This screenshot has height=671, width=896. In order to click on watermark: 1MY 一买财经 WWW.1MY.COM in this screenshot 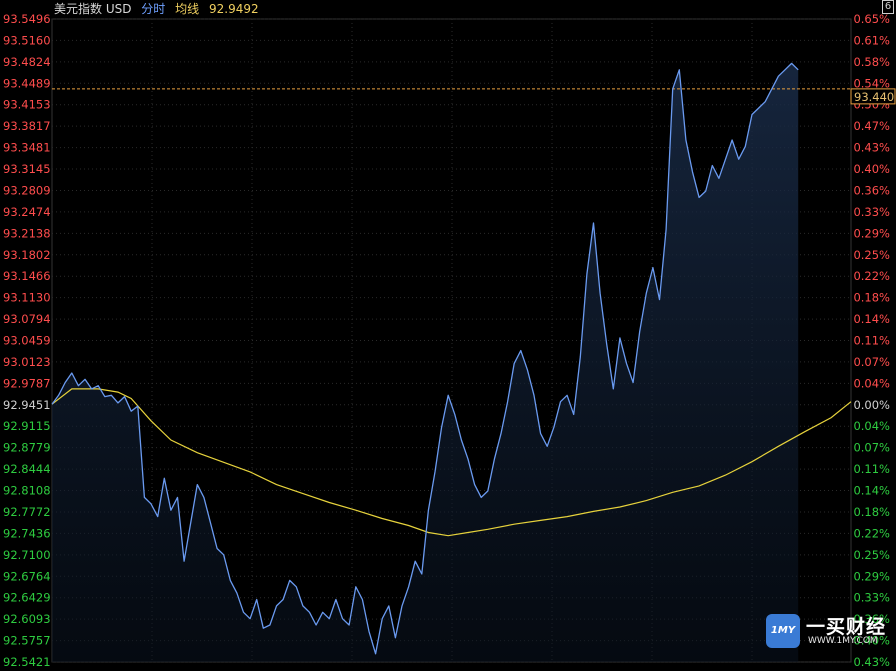, I will do `click(828, 632)`.